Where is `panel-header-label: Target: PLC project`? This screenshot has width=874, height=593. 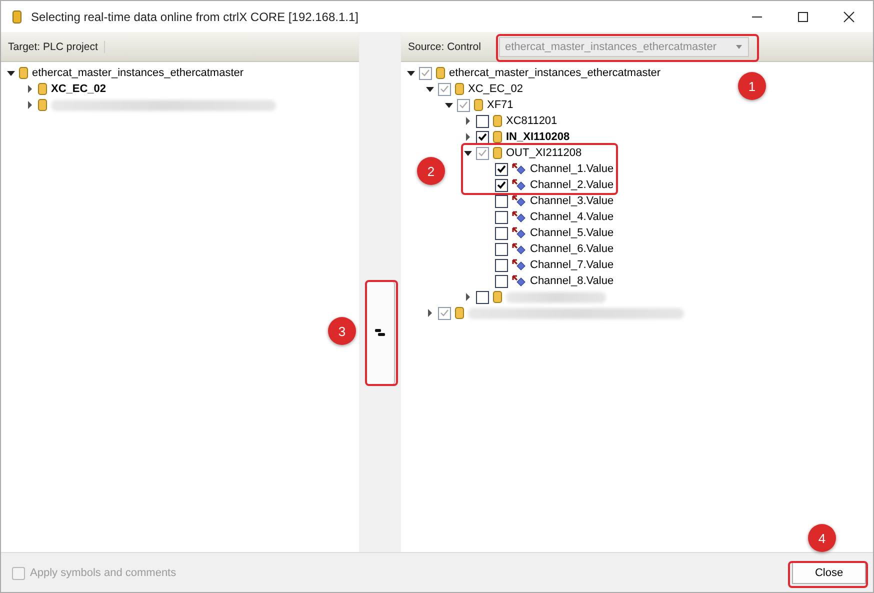 panel-header-label: Target: PLC project is located at coordinates (56, 46).